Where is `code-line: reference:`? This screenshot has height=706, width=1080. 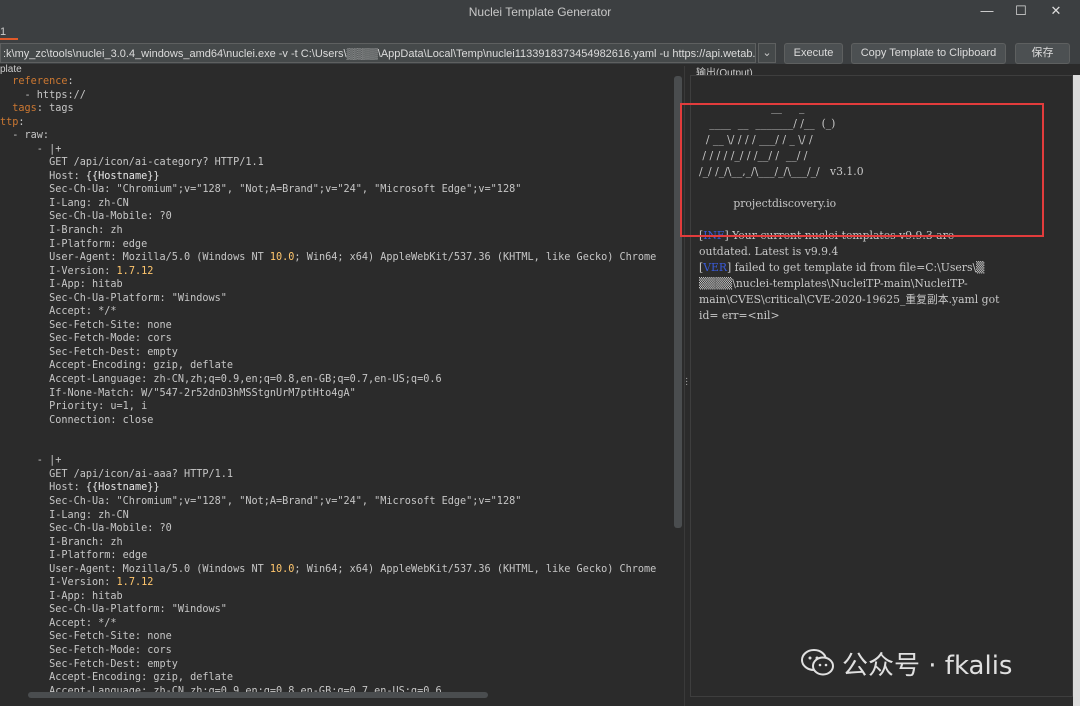
code-line: reference: is located at coordinates (43, 81).